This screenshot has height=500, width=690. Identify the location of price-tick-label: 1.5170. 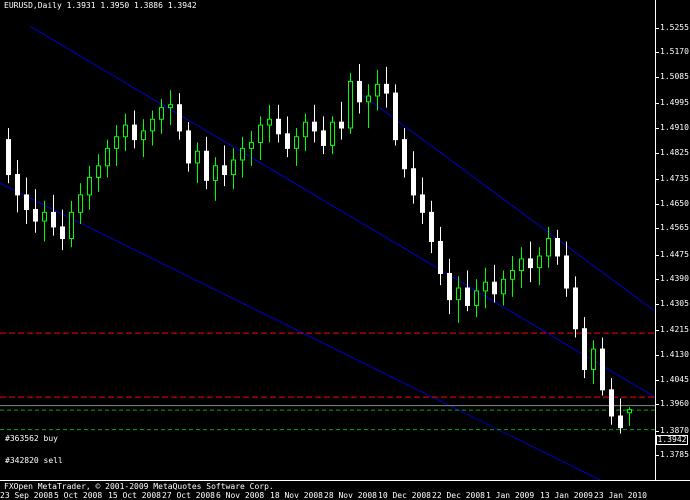
(674, 52).